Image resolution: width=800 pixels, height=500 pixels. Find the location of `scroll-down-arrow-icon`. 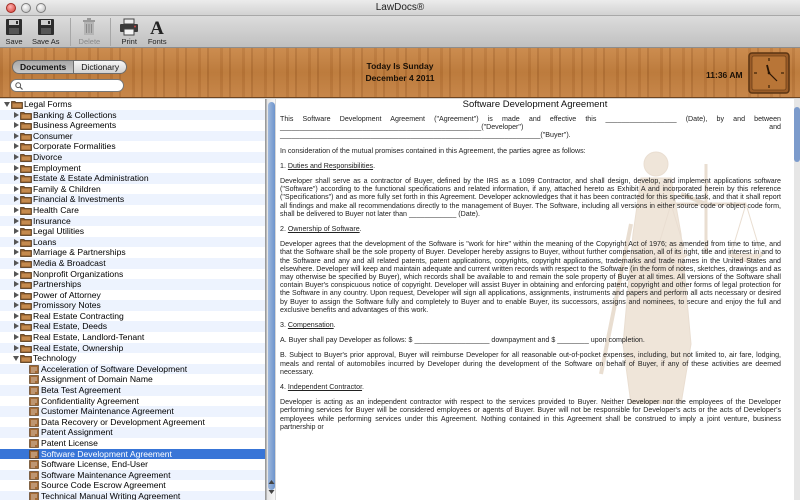

scroll-down-arrow-icon is located at coordinates (271, 492).